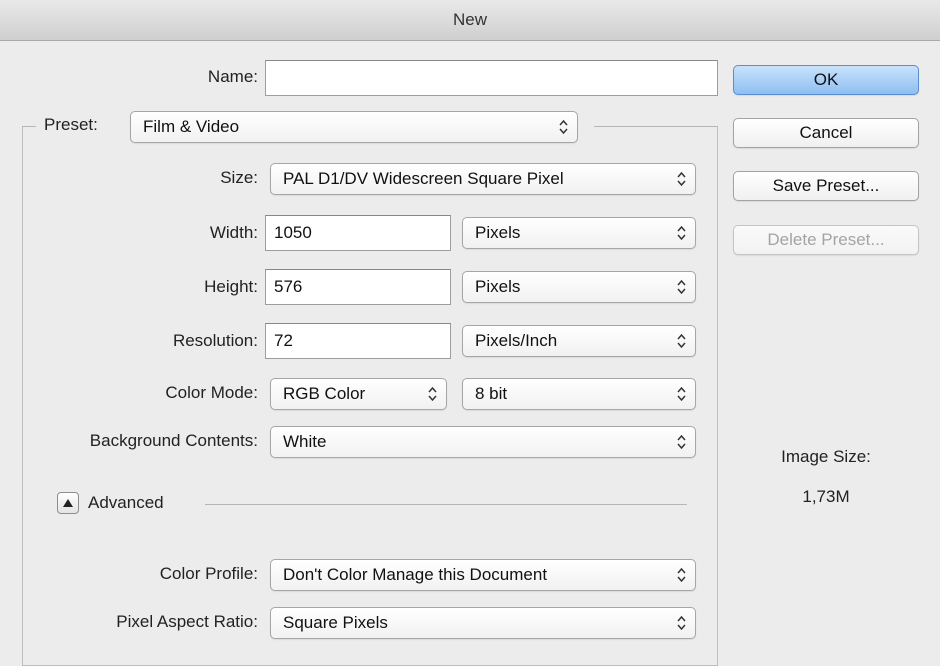  I want to click on height-unit-value: Pixels, so click(498, 286).